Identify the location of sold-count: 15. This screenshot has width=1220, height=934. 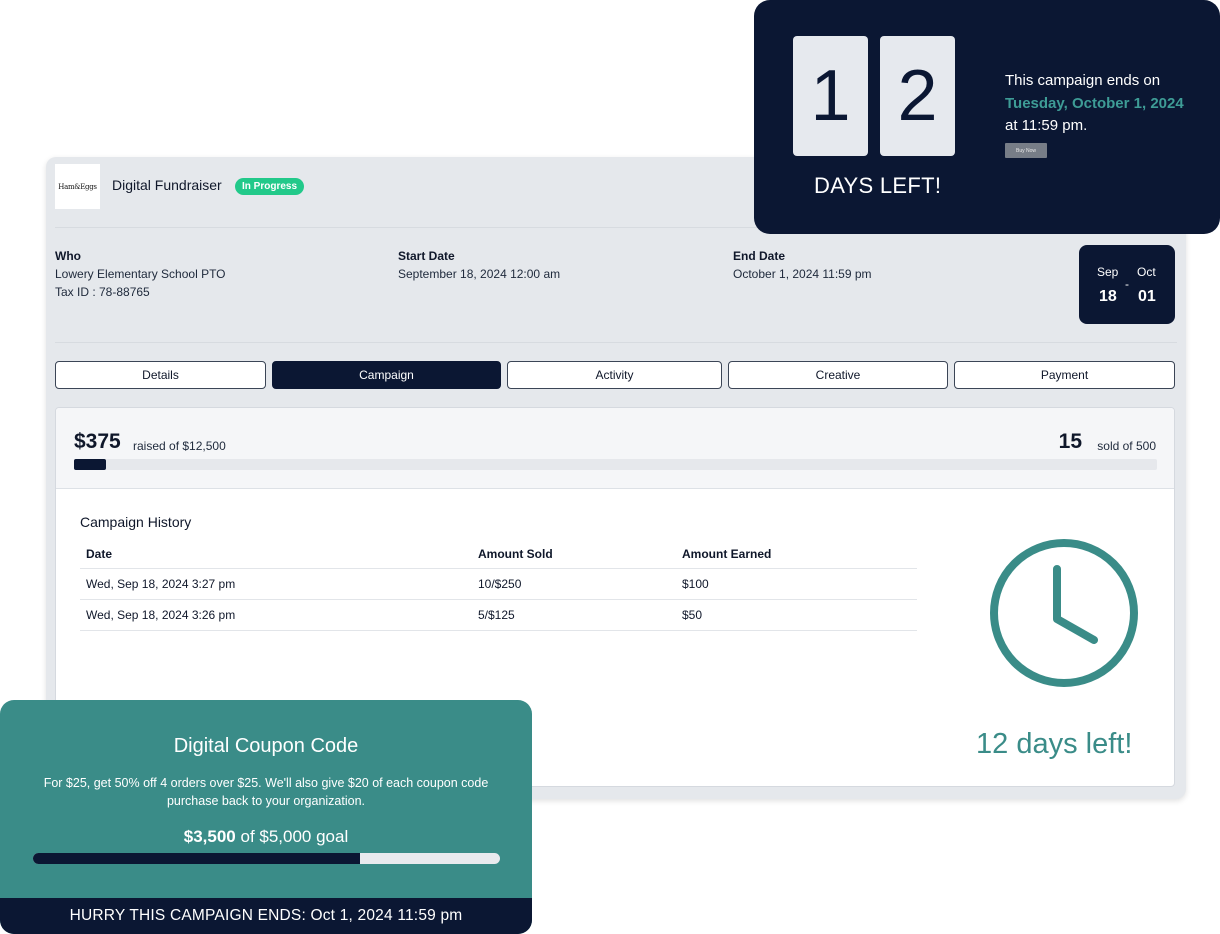
(1070, 441).